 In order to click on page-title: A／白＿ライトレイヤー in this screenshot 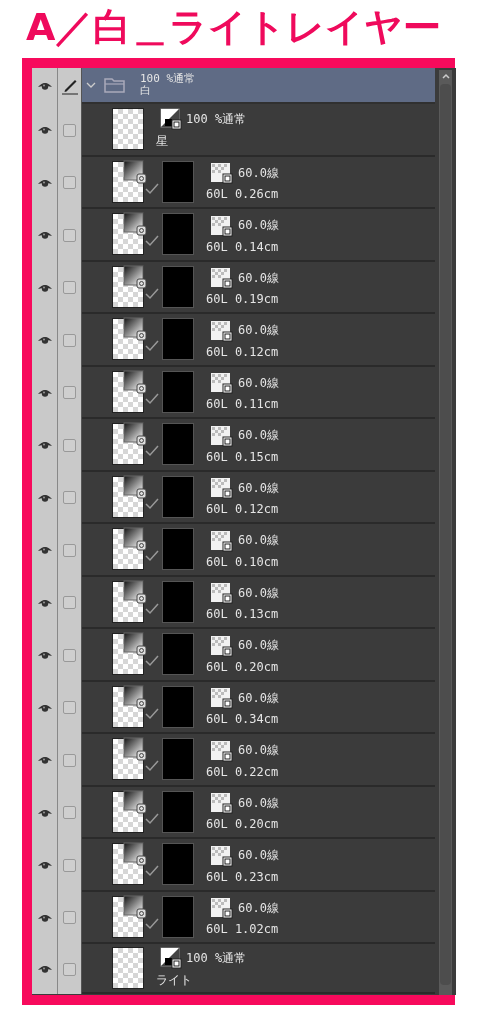, I will do `click(234, 27)`.